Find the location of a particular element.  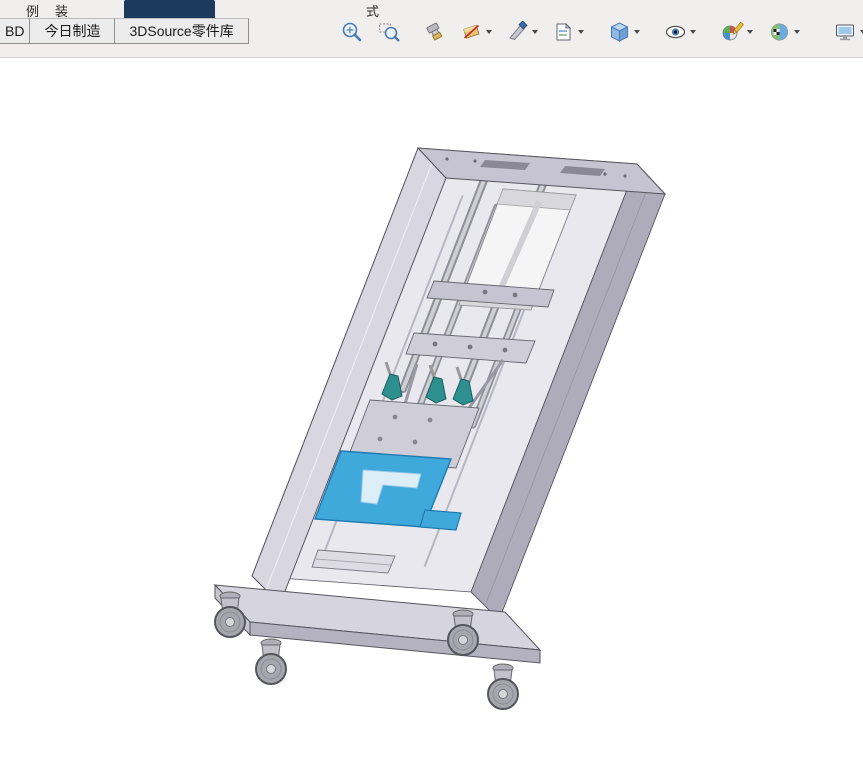

view-orientation-button is located at coordinates (624, 32).